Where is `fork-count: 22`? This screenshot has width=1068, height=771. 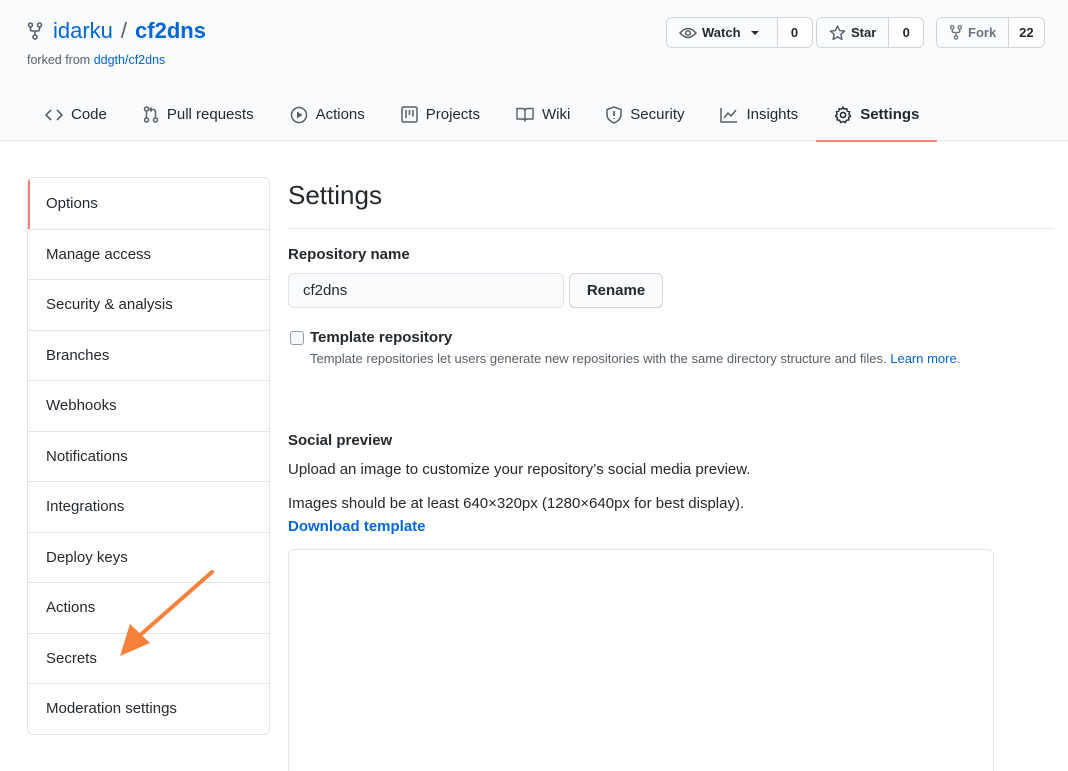
fork-count: 22 is located at coordinates (1026, 32).